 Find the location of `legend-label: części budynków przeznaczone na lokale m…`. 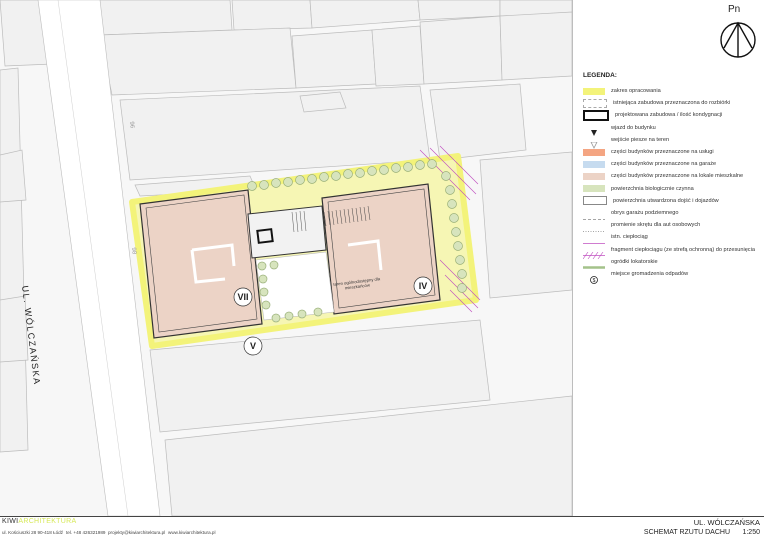

legend-label: części budynków przeznaczone na lokale m… is located at coordinates (677, 176).